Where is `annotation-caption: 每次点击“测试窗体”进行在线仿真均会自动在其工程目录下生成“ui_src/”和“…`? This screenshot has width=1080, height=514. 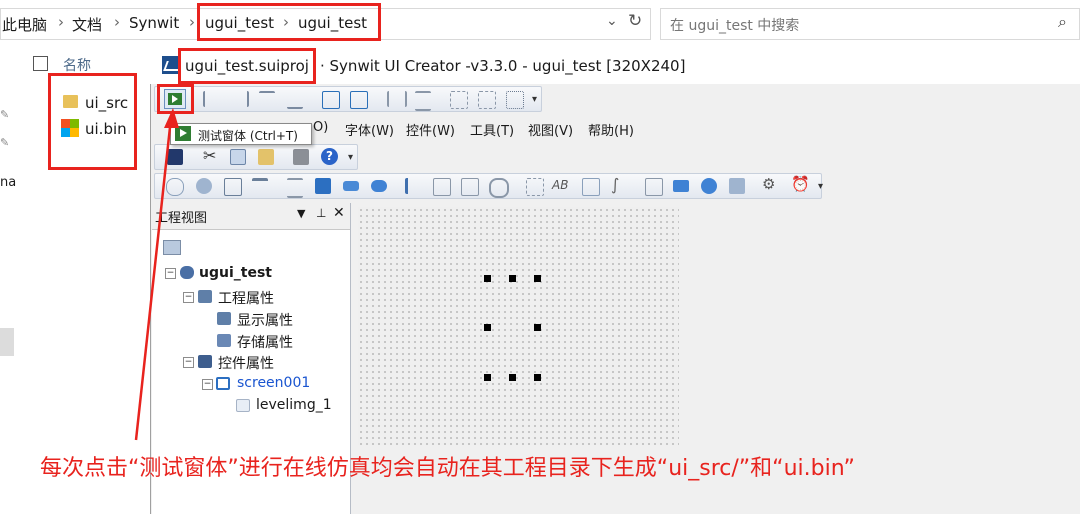 annotation-caption: 每次点击“测试窗体”进行在线仿真均会自动在其工程目录下生成“ui_src/”和“… is located at coordinates (447, 468).